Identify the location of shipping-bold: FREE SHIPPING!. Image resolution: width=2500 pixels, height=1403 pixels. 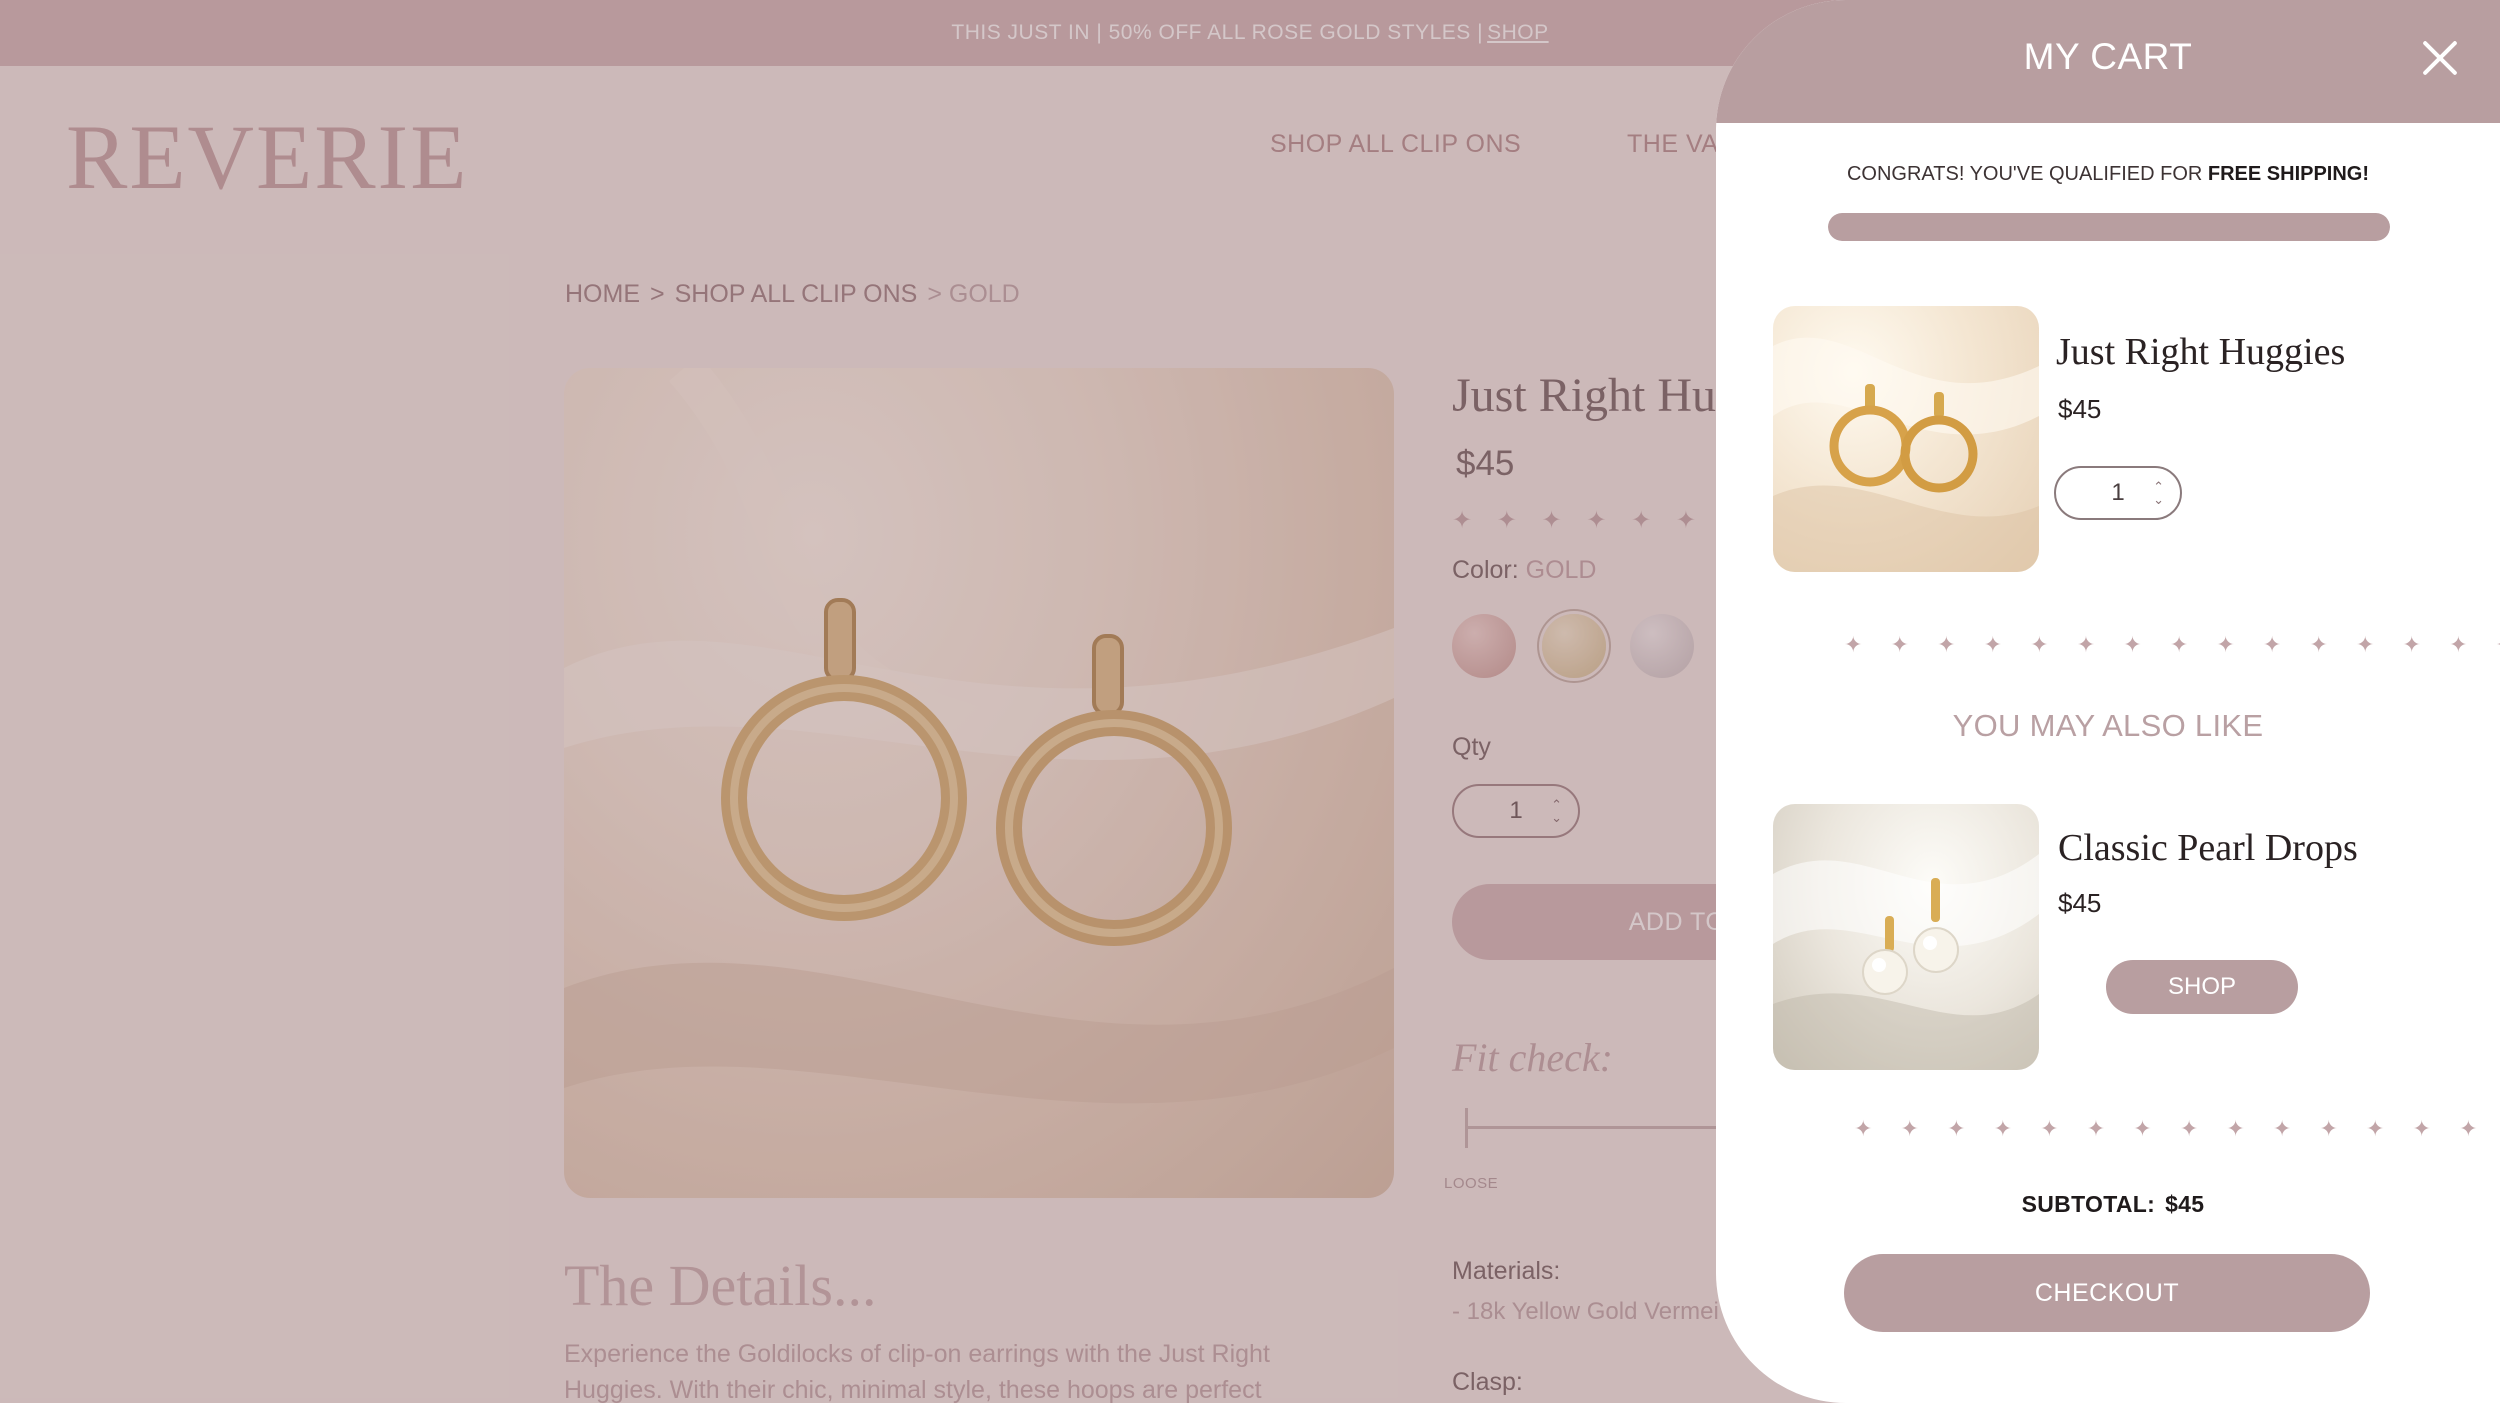
(2288, 174).